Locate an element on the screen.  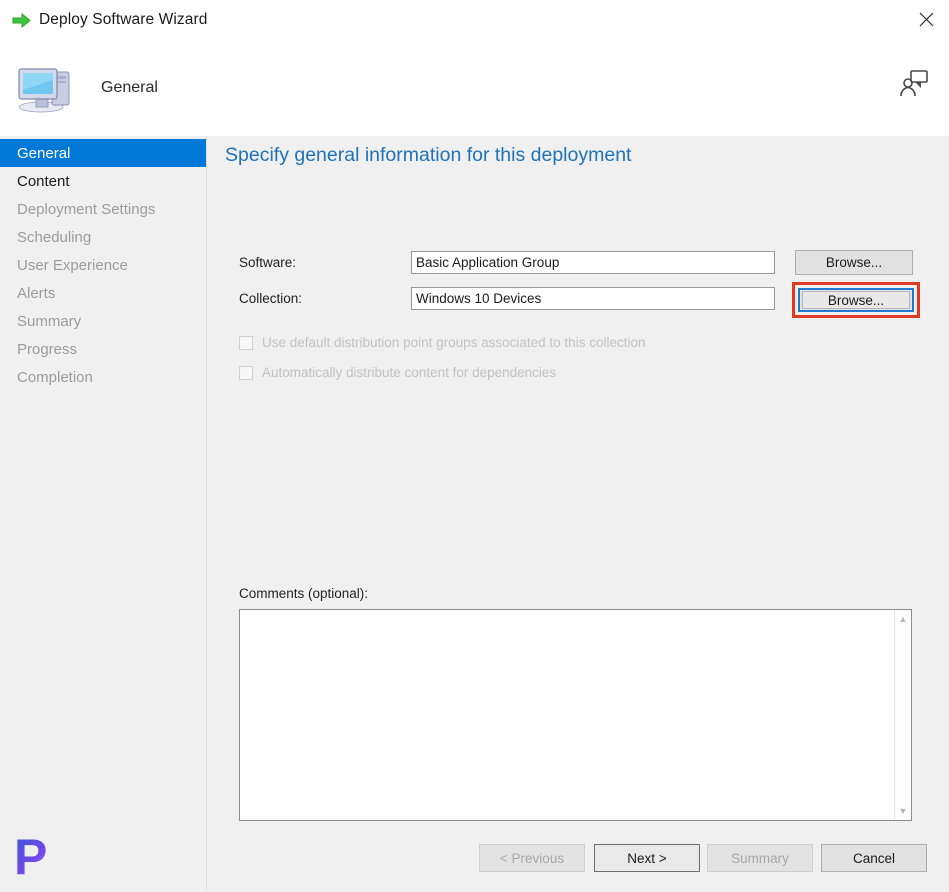
window-title: Deploy Software Wizard is located at coordinates (123, 19).